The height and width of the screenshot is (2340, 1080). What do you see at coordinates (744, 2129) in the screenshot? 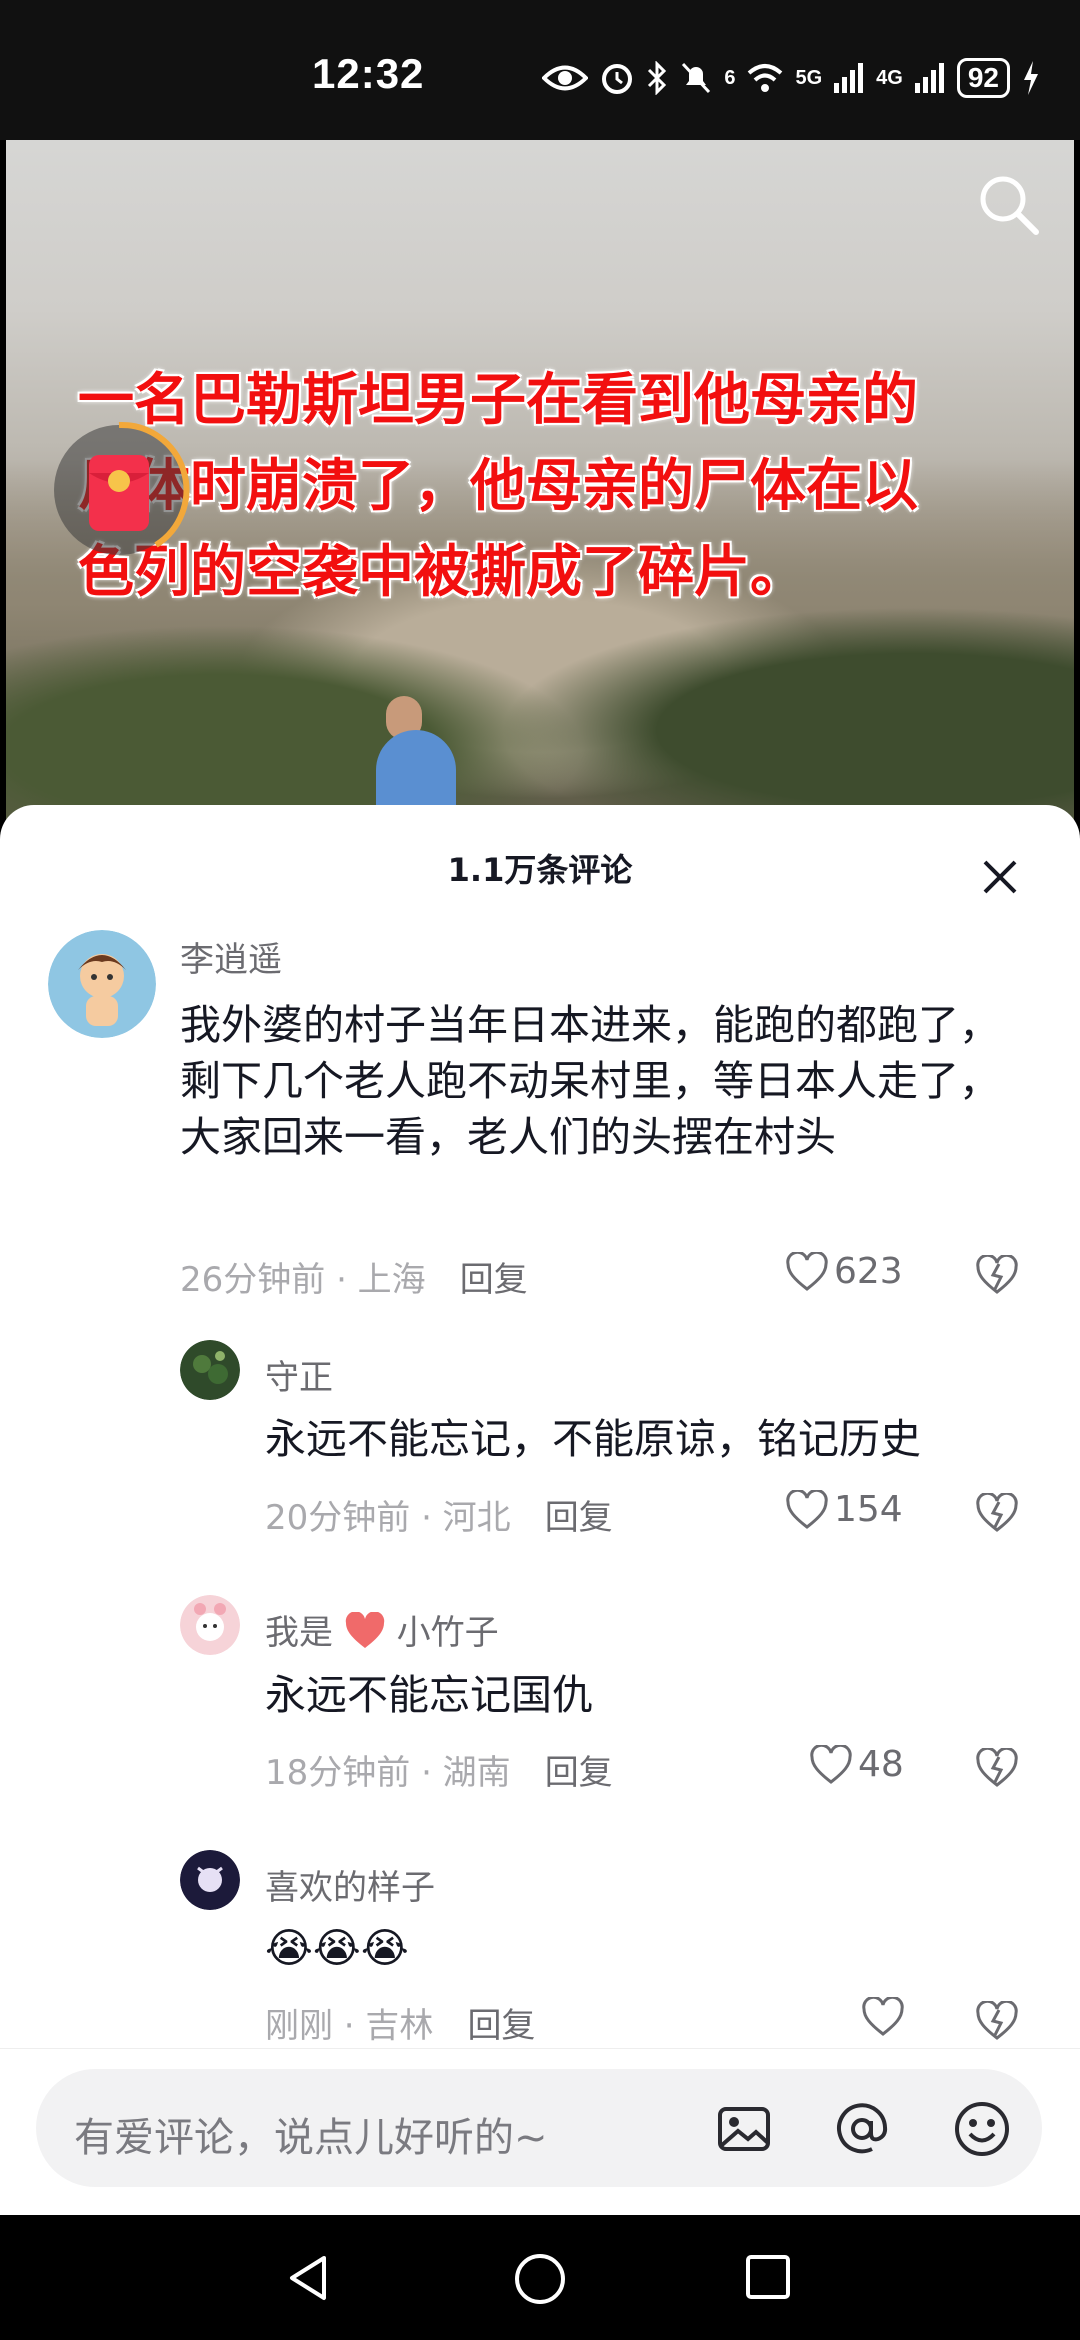
I see `image-icon` at bounding box center [744, 2129].